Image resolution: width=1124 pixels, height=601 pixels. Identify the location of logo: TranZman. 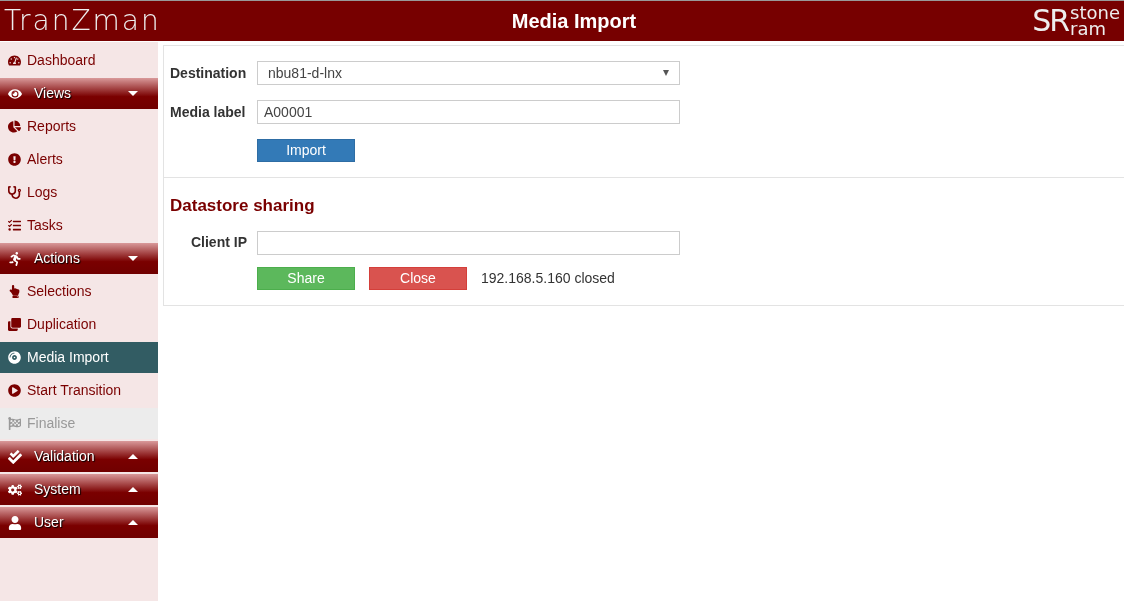
(83, 21).